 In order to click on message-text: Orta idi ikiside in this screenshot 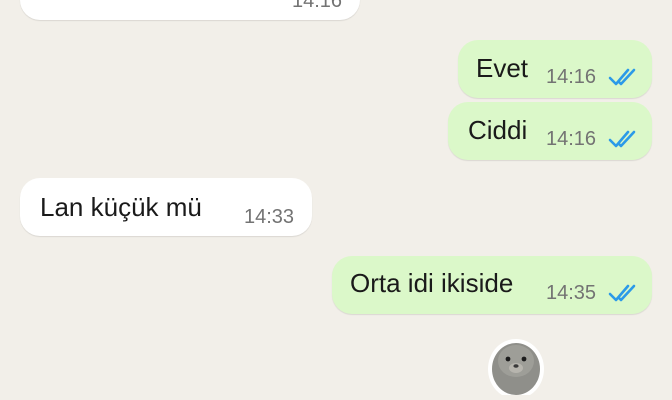, I will do `click(432, 283)`.